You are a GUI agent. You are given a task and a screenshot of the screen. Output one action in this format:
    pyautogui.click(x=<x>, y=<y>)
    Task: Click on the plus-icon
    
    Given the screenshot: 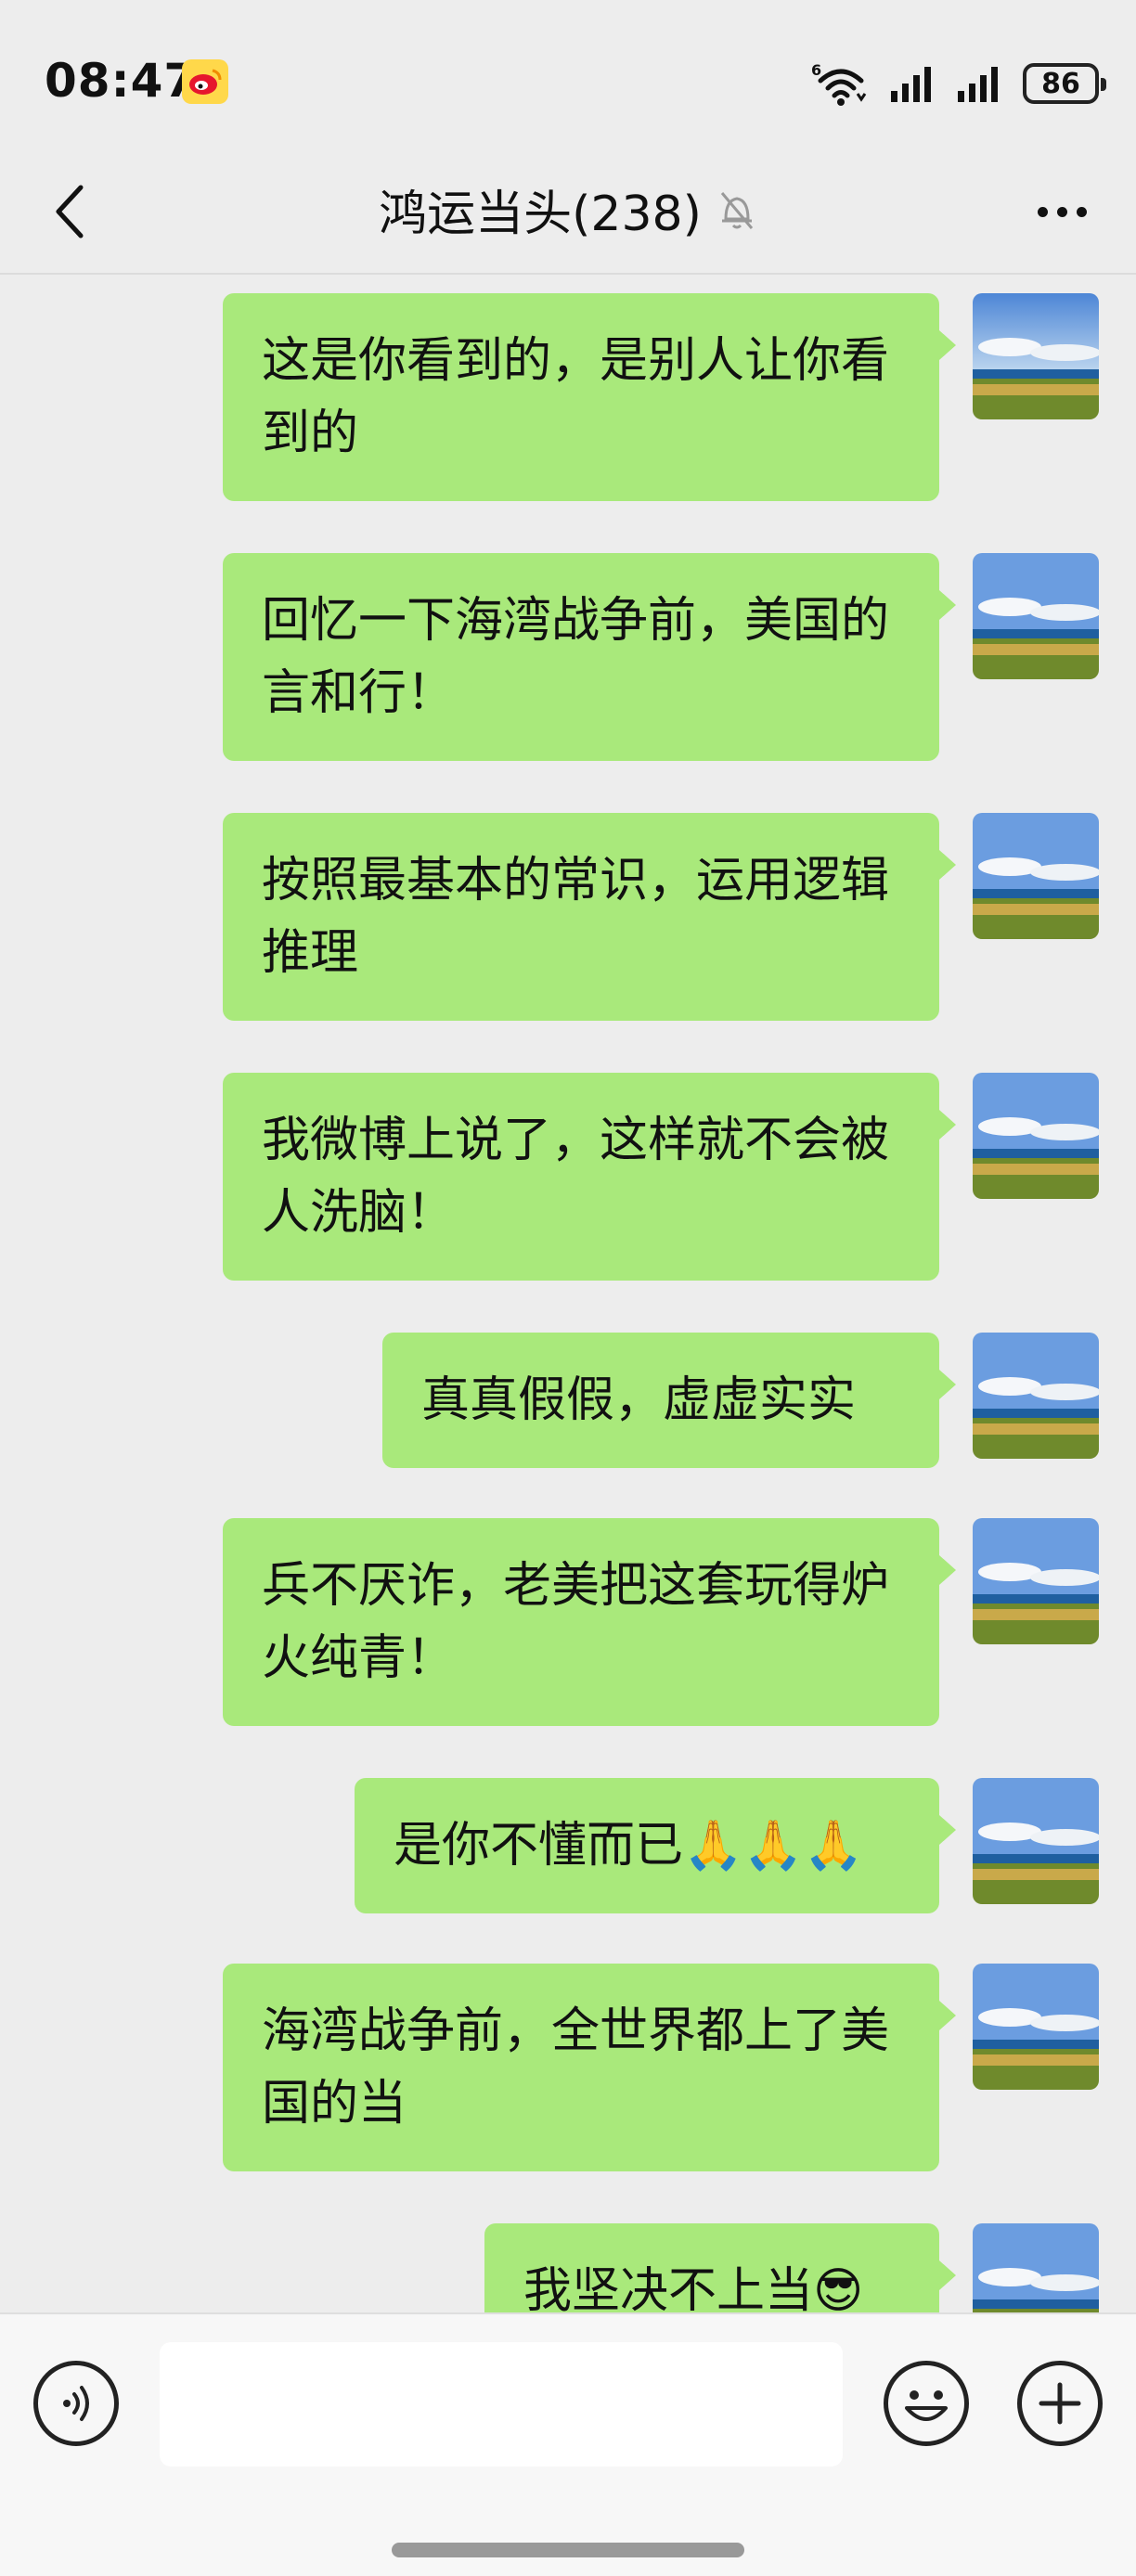 What is the action you would take?
    pyautogui.click(x=1060, y=2403)
    